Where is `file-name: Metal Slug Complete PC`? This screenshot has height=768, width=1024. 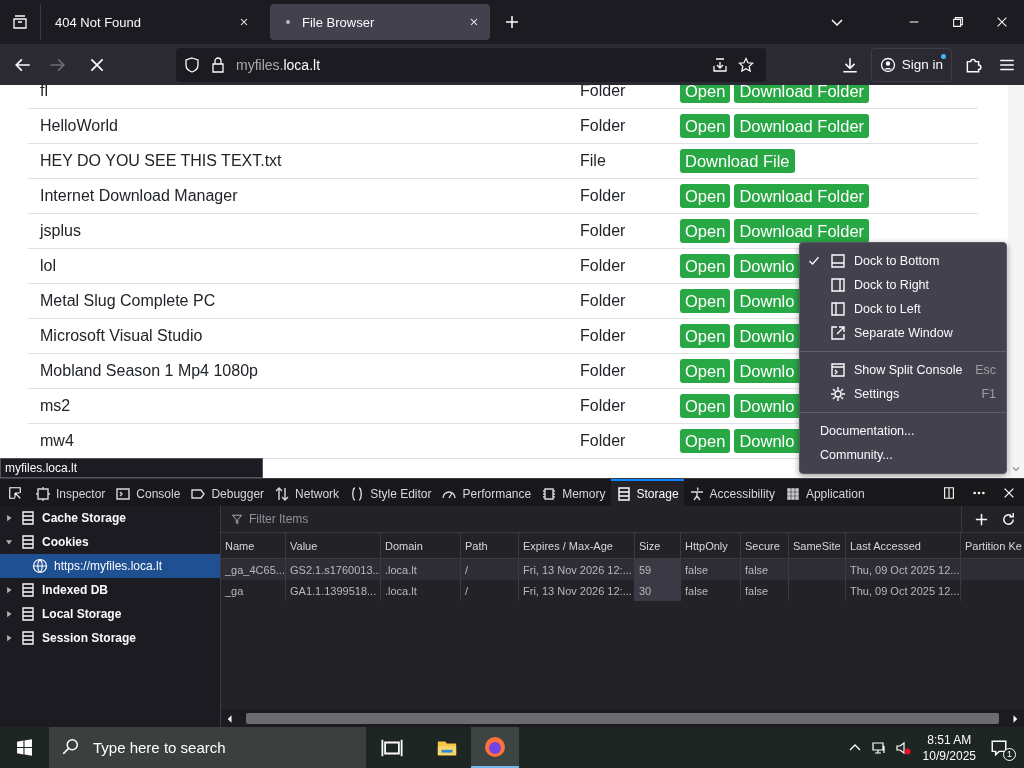
file-name: Metal Slug Complete PC is located at coordinates (128, 301).